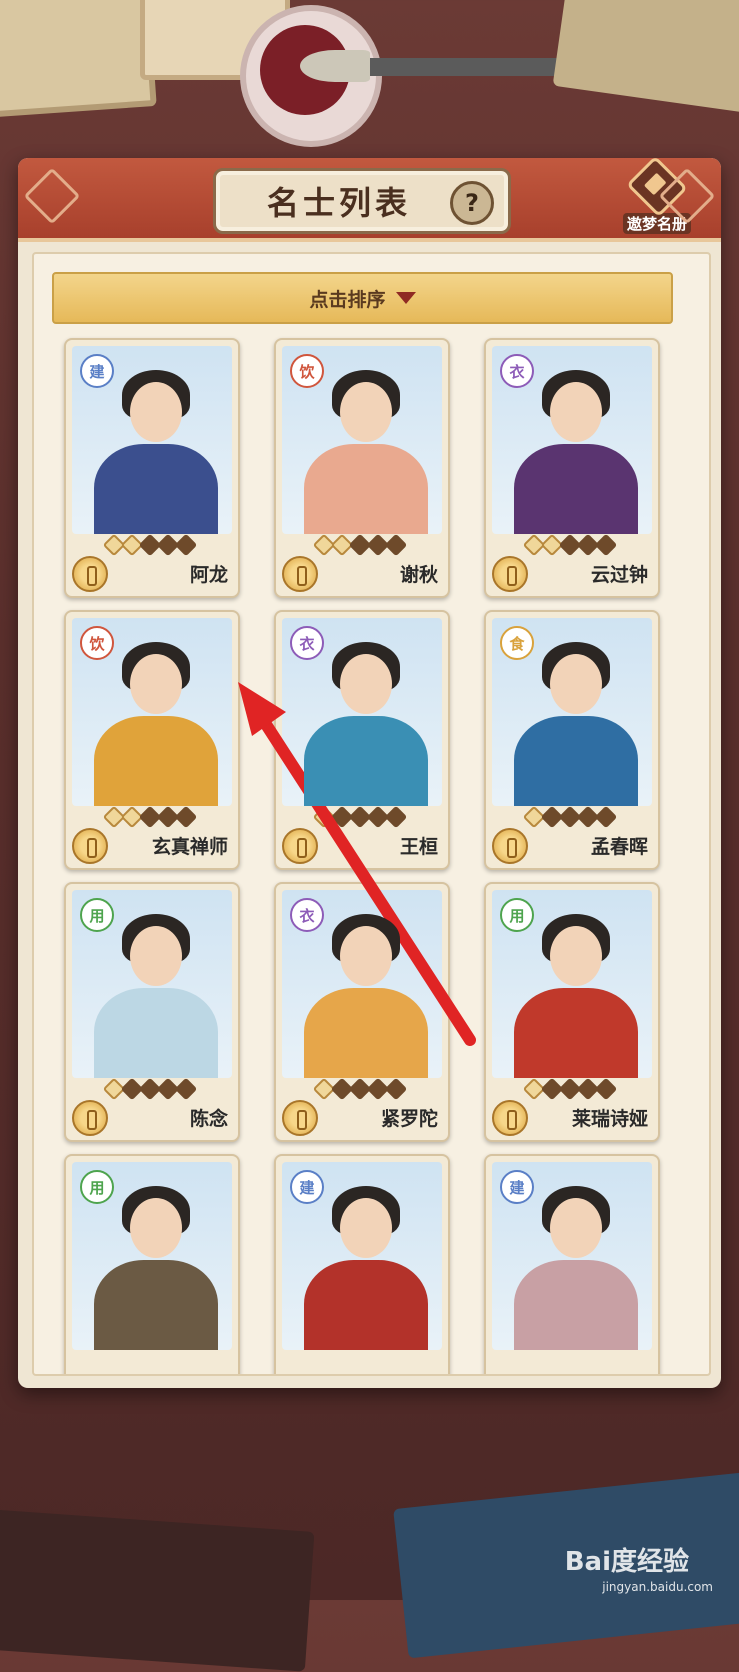  I want to click on scholar-name: 陈念, so click(208, 1119).